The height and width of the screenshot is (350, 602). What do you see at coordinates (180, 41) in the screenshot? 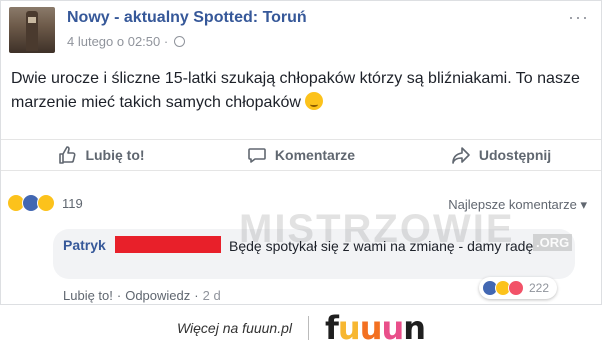
I see `globe-icon` at bounding box center [180, 41].